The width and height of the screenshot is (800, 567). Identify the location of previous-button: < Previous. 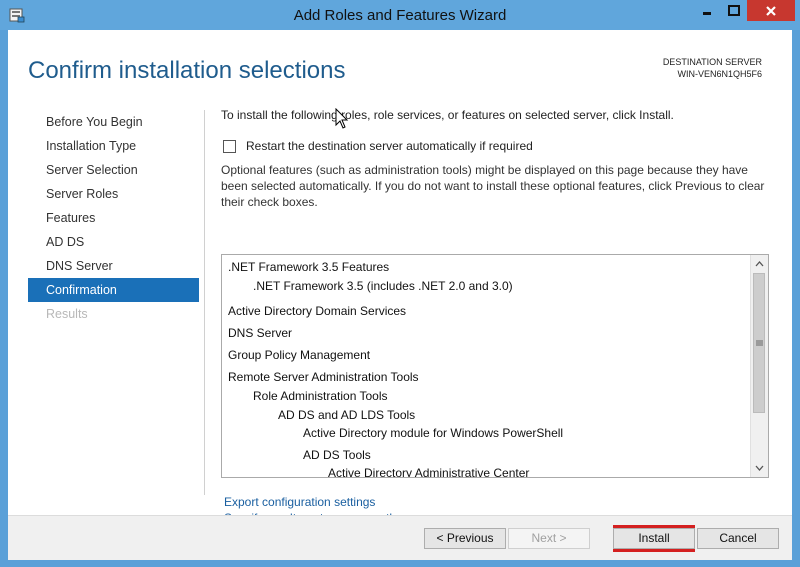
(465, 538).